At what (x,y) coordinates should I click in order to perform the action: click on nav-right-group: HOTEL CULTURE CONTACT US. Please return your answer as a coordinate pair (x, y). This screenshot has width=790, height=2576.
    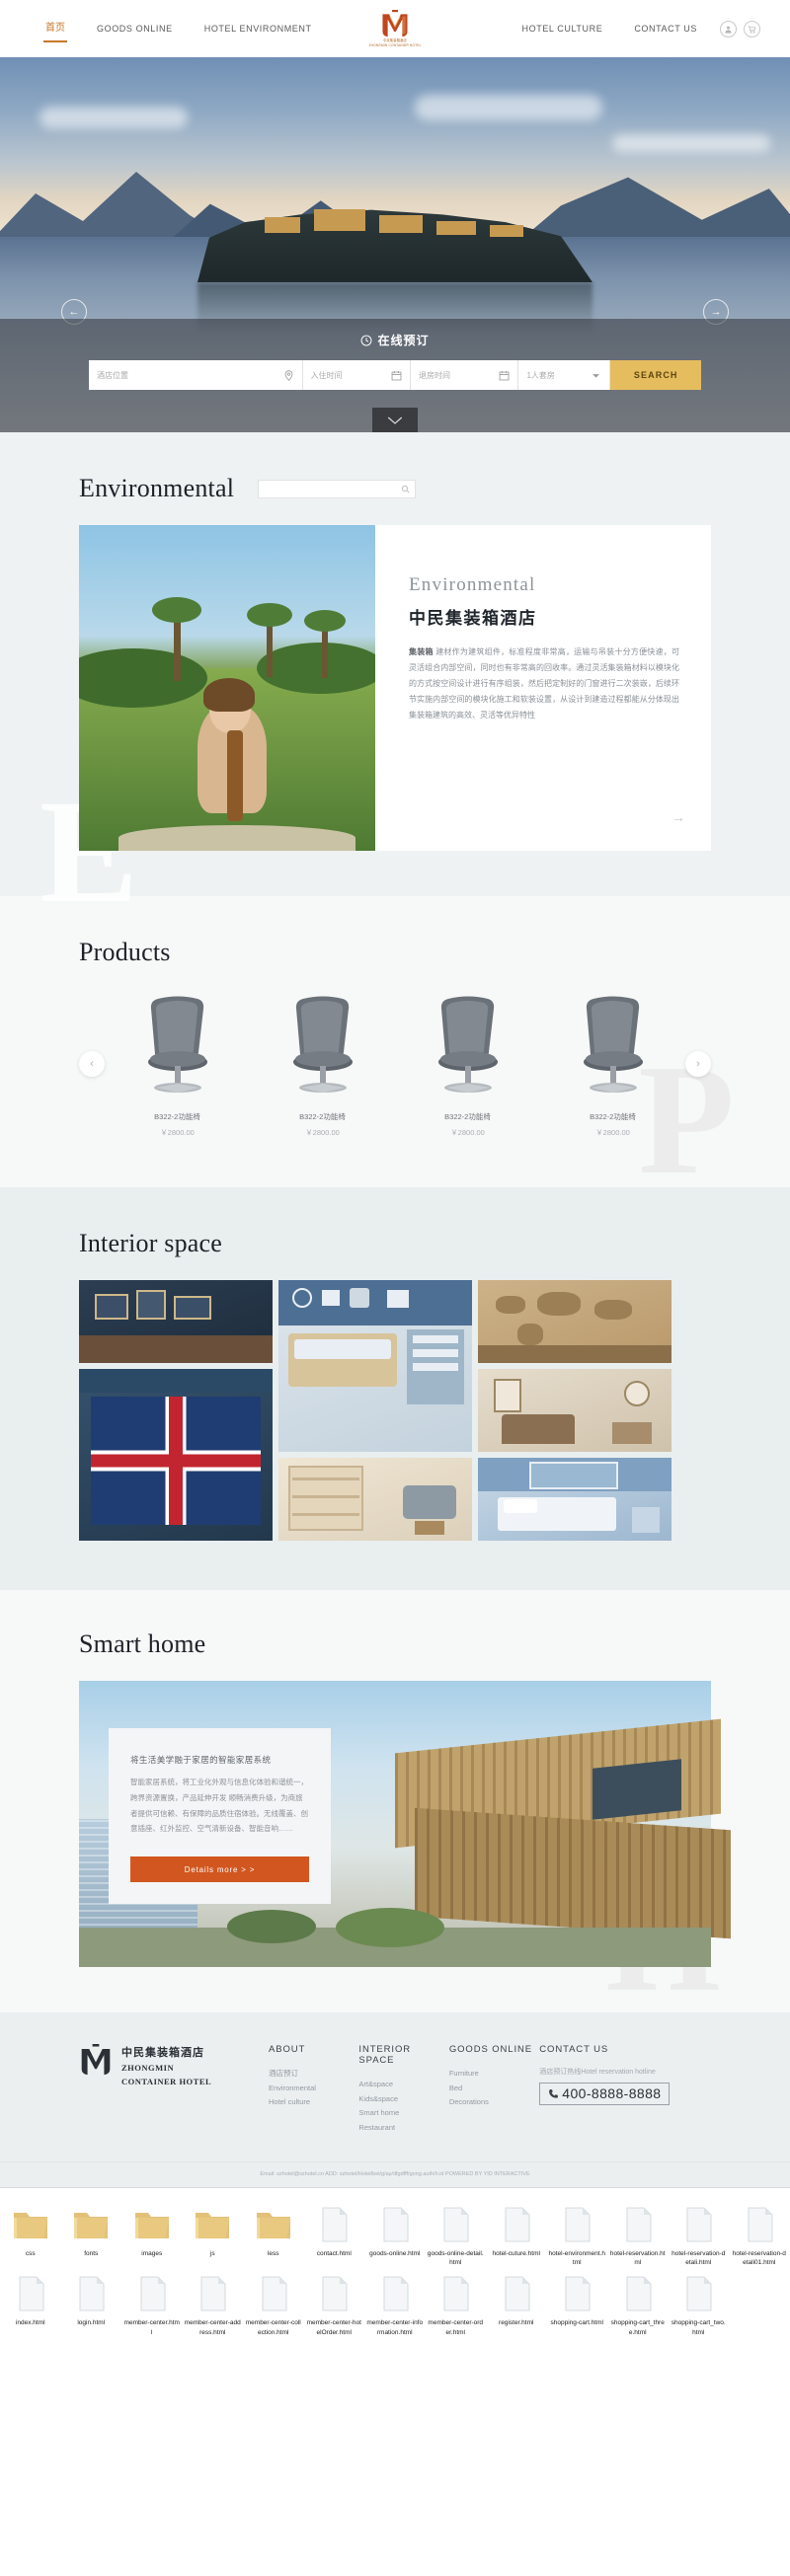
    Looking at the image, I should click on (596, 28).